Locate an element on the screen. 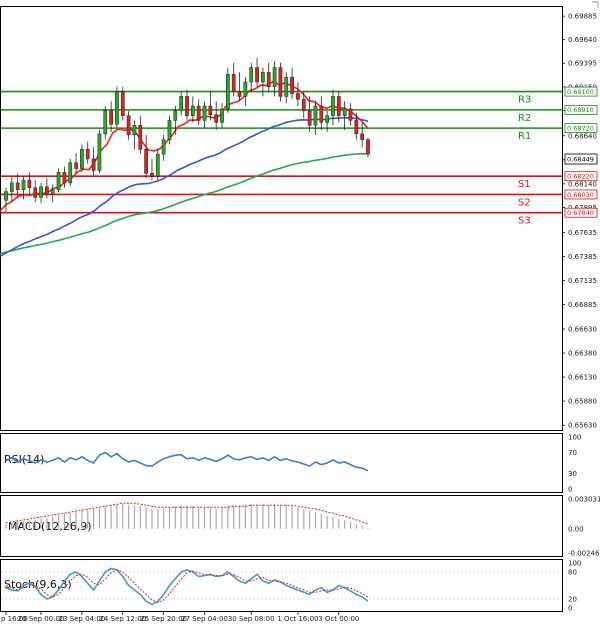 Image resolution: width=600 pixels, height=625 pixels. x-tick-label: 27 Sep 04:00 is located at coordinates (204, 619).